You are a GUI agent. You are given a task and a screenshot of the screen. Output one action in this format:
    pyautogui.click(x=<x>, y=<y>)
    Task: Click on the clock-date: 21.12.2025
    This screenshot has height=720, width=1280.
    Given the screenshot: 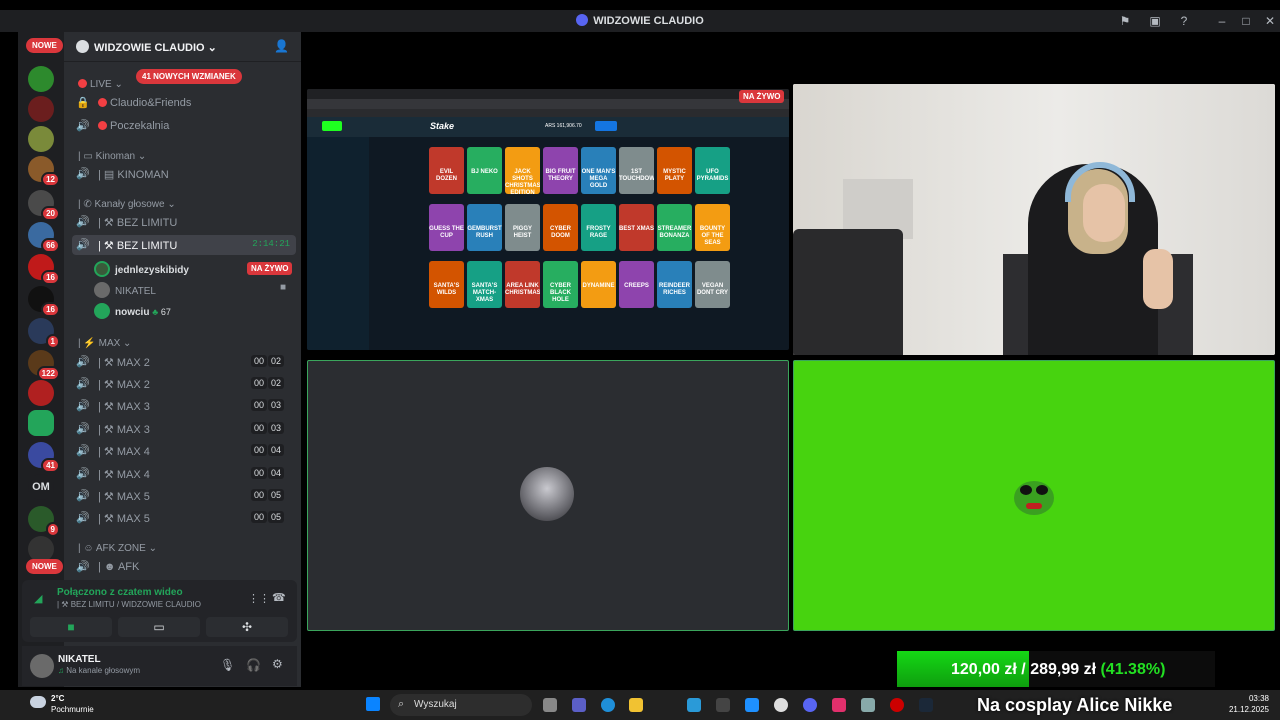 What is the action you would take?
    pyautogui.click(x=1246, y=709)
    